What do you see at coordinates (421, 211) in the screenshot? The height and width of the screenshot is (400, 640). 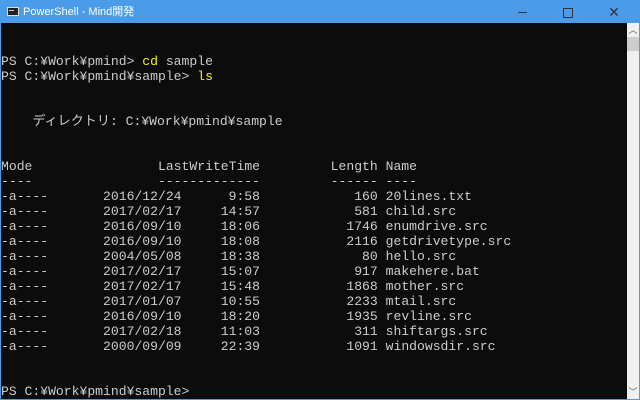 I see `row-name: child.src` at bounding box center [421, 211].